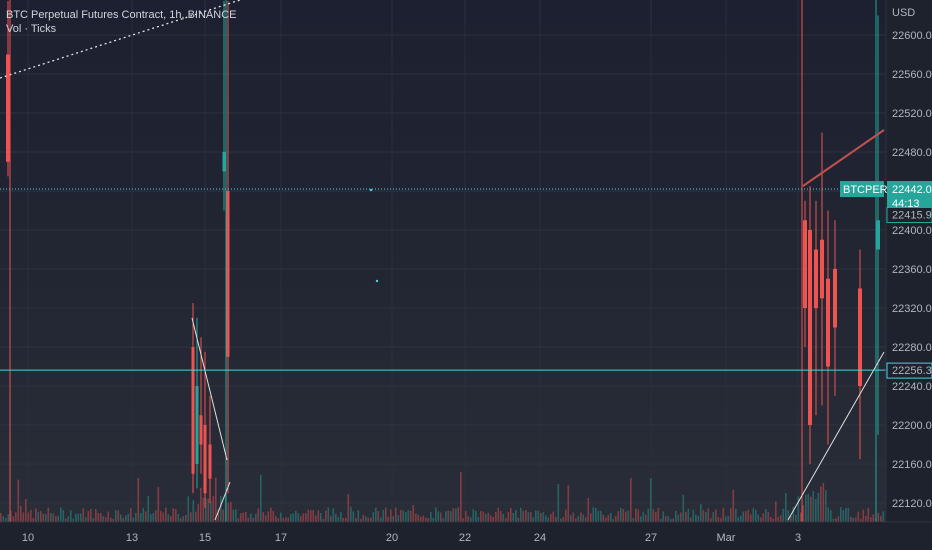  I want to click on y-tick-label: 22280.0, so click(912, 348).